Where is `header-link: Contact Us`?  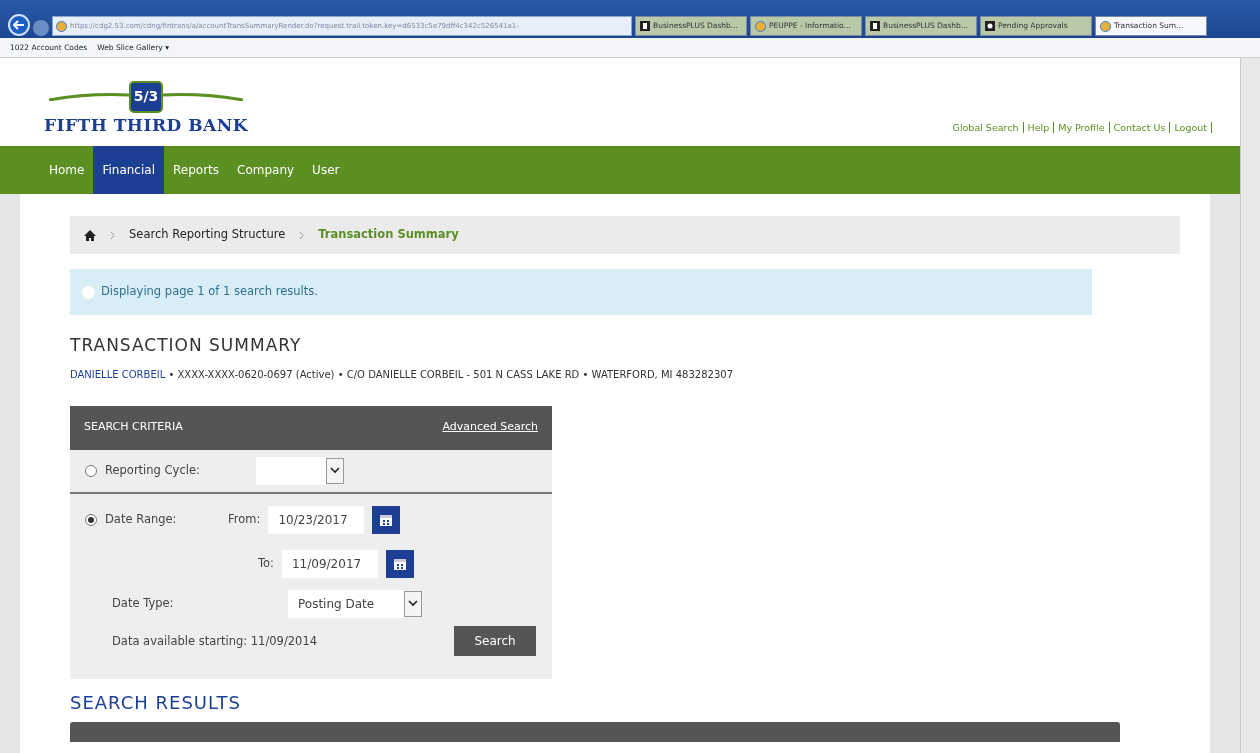 header-link: Contact Us is located at coordinates (1139, 127).